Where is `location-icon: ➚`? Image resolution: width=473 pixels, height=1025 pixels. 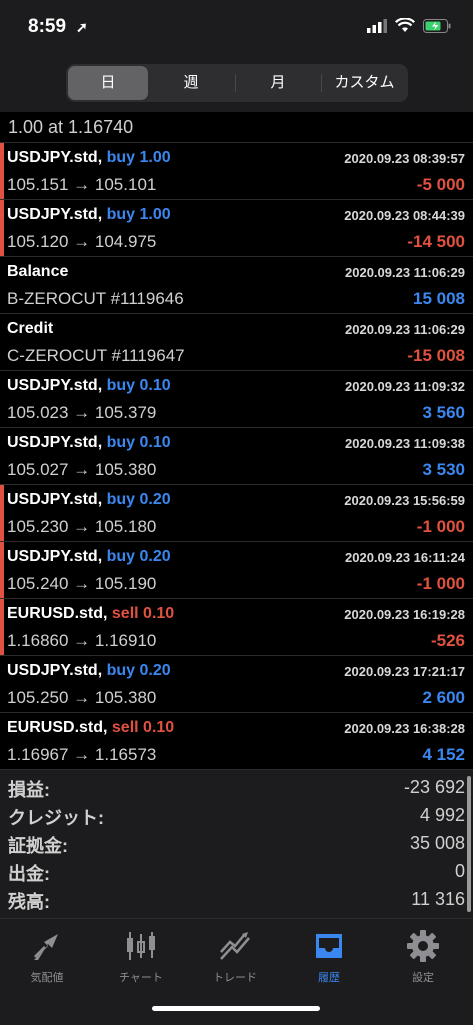 location-icon: ➚ is located at coordinates (82, 27).